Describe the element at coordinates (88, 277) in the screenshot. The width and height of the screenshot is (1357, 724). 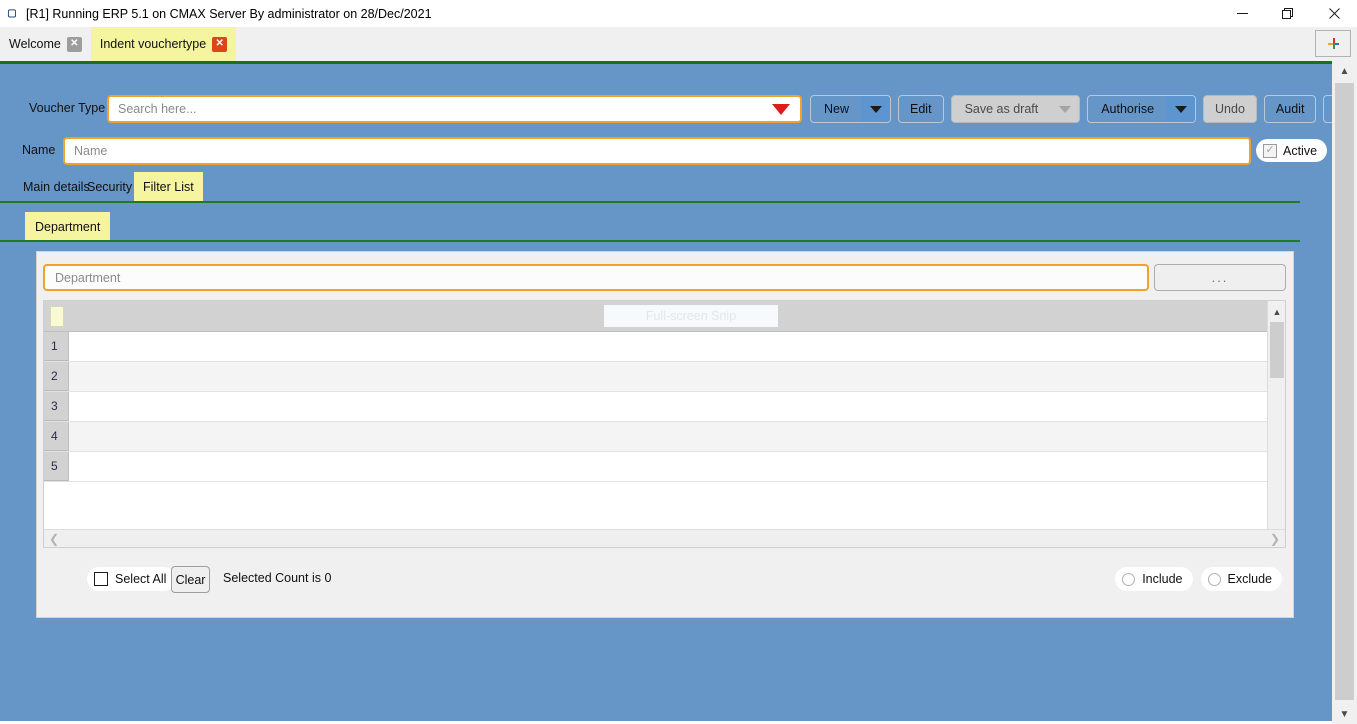
I see `department-search-placeholder: Department` at that location.